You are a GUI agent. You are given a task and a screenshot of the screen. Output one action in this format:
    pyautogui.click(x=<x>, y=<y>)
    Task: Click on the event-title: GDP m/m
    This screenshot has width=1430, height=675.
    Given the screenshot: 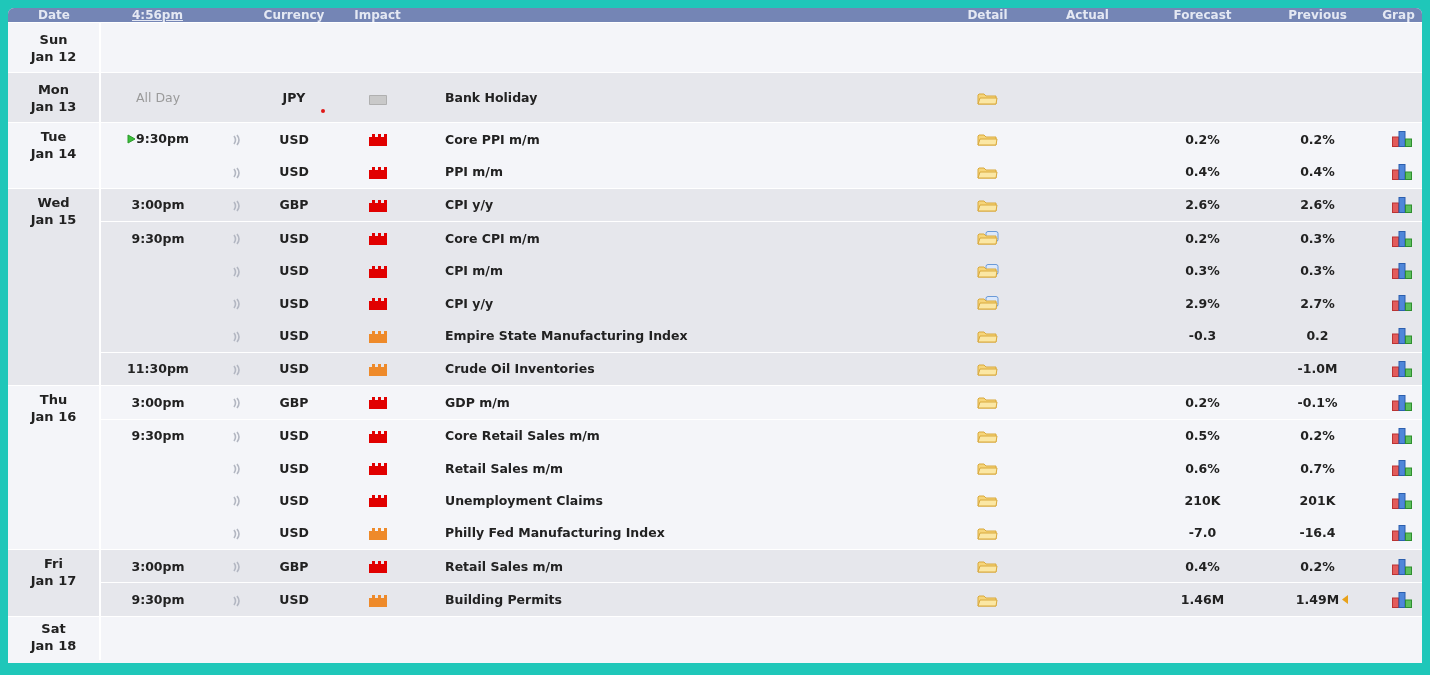 What is the action you would take?
    pyautogui.click(x=477, y=402)
    